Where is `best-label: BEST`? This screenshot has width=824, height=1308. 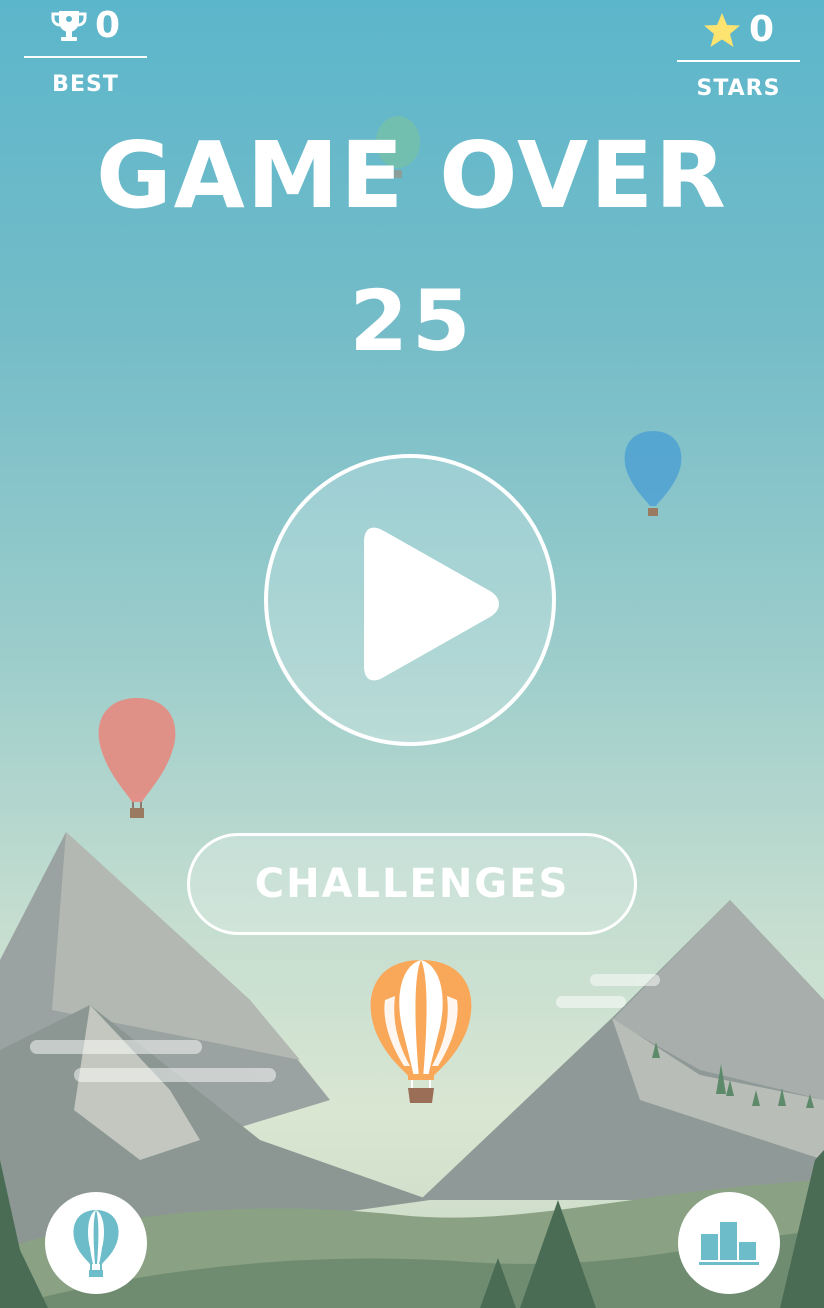 best-label: BEST is located at coordinates (85, 84).